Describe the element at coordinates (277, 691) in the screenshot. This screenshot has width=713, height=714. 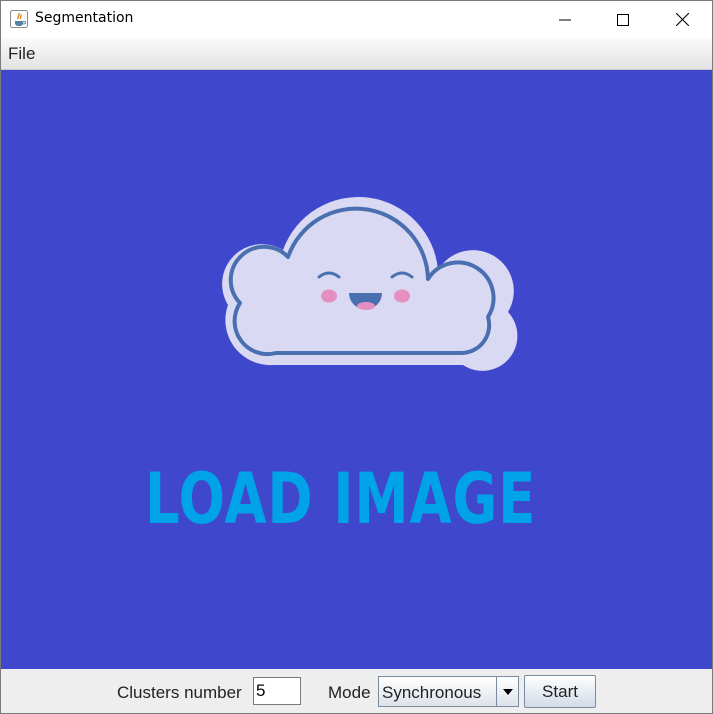
I see `clusters-input` at that location.